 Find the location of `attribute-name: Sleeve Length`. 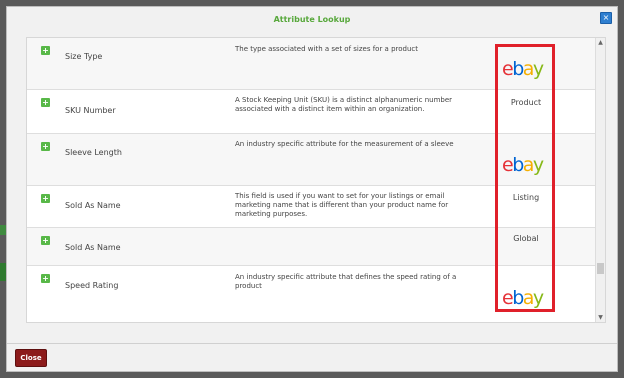

attribute-name: Sleeve Length is located at coordinates (93, 152).